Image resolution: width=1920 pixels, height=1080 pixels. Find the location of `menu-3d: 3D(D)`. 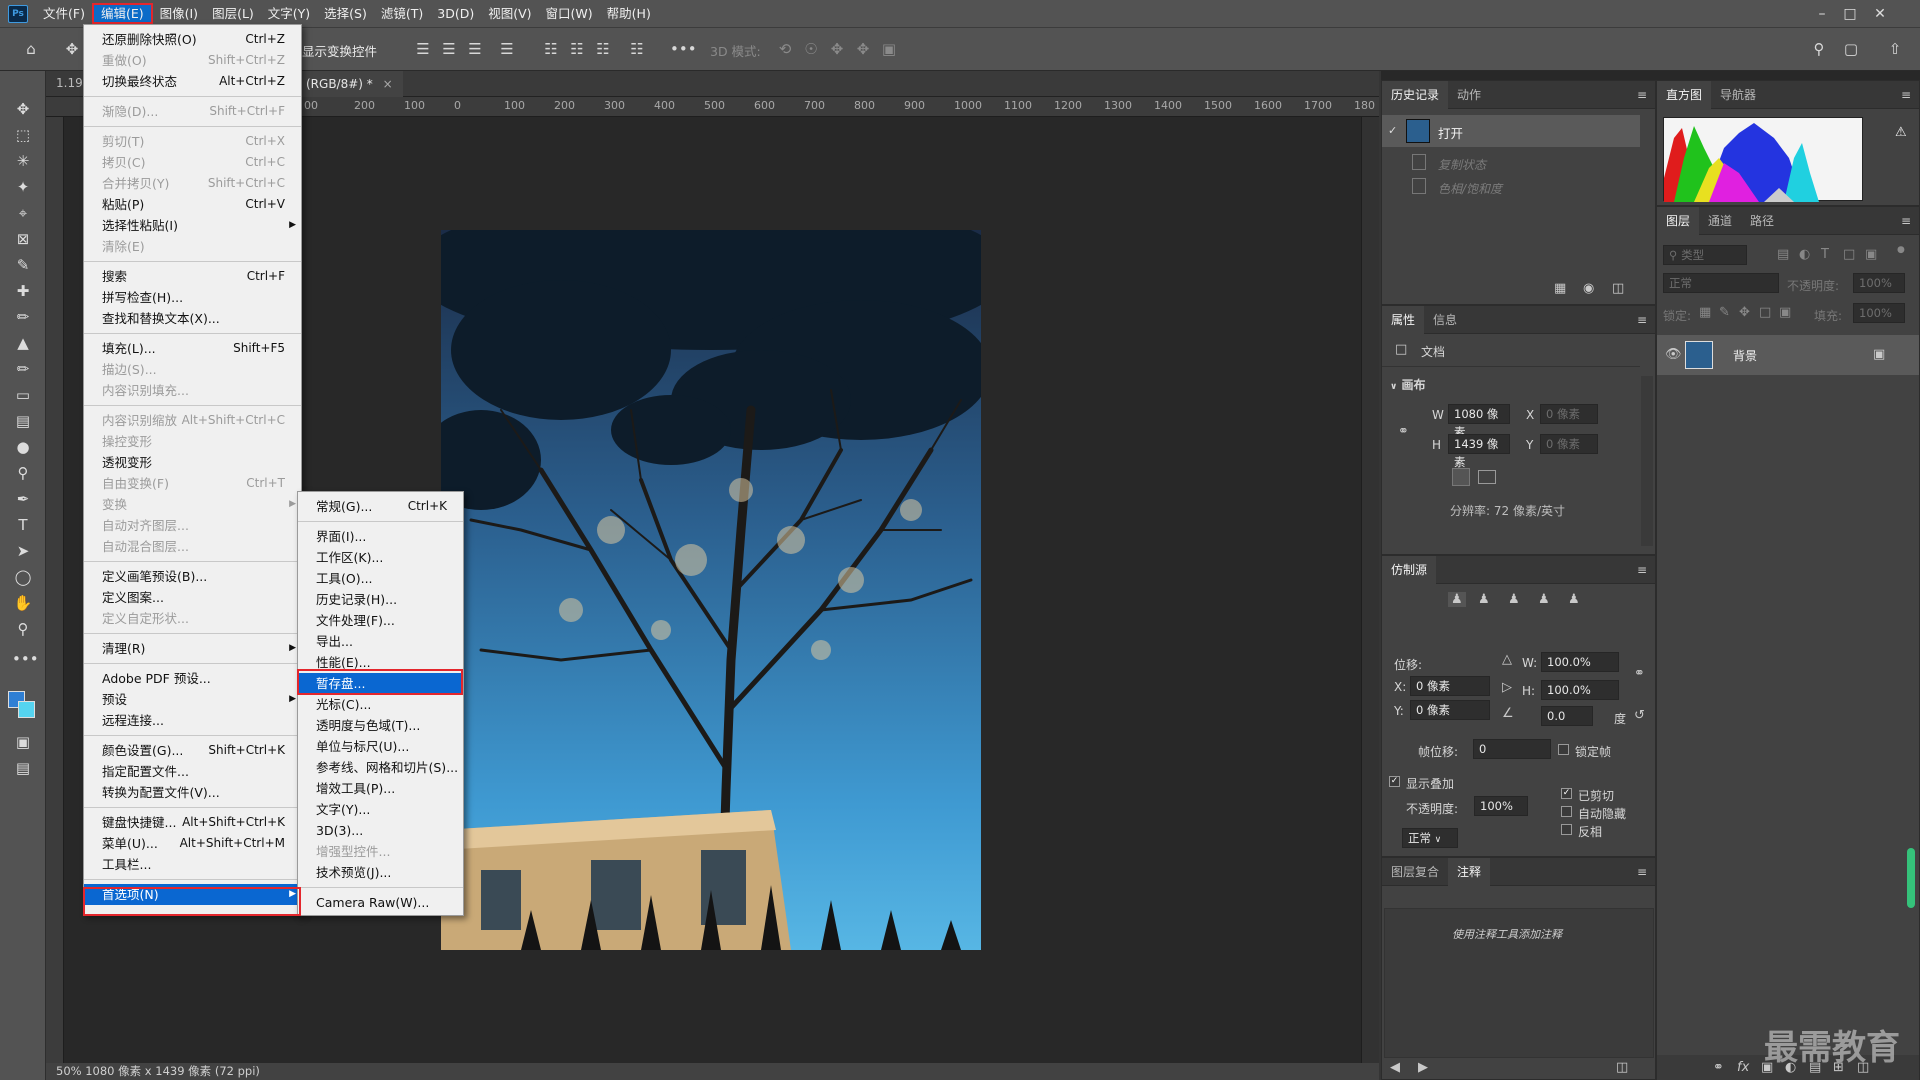

menu-3d: 3D(D) is located at coordinates (455, 13).